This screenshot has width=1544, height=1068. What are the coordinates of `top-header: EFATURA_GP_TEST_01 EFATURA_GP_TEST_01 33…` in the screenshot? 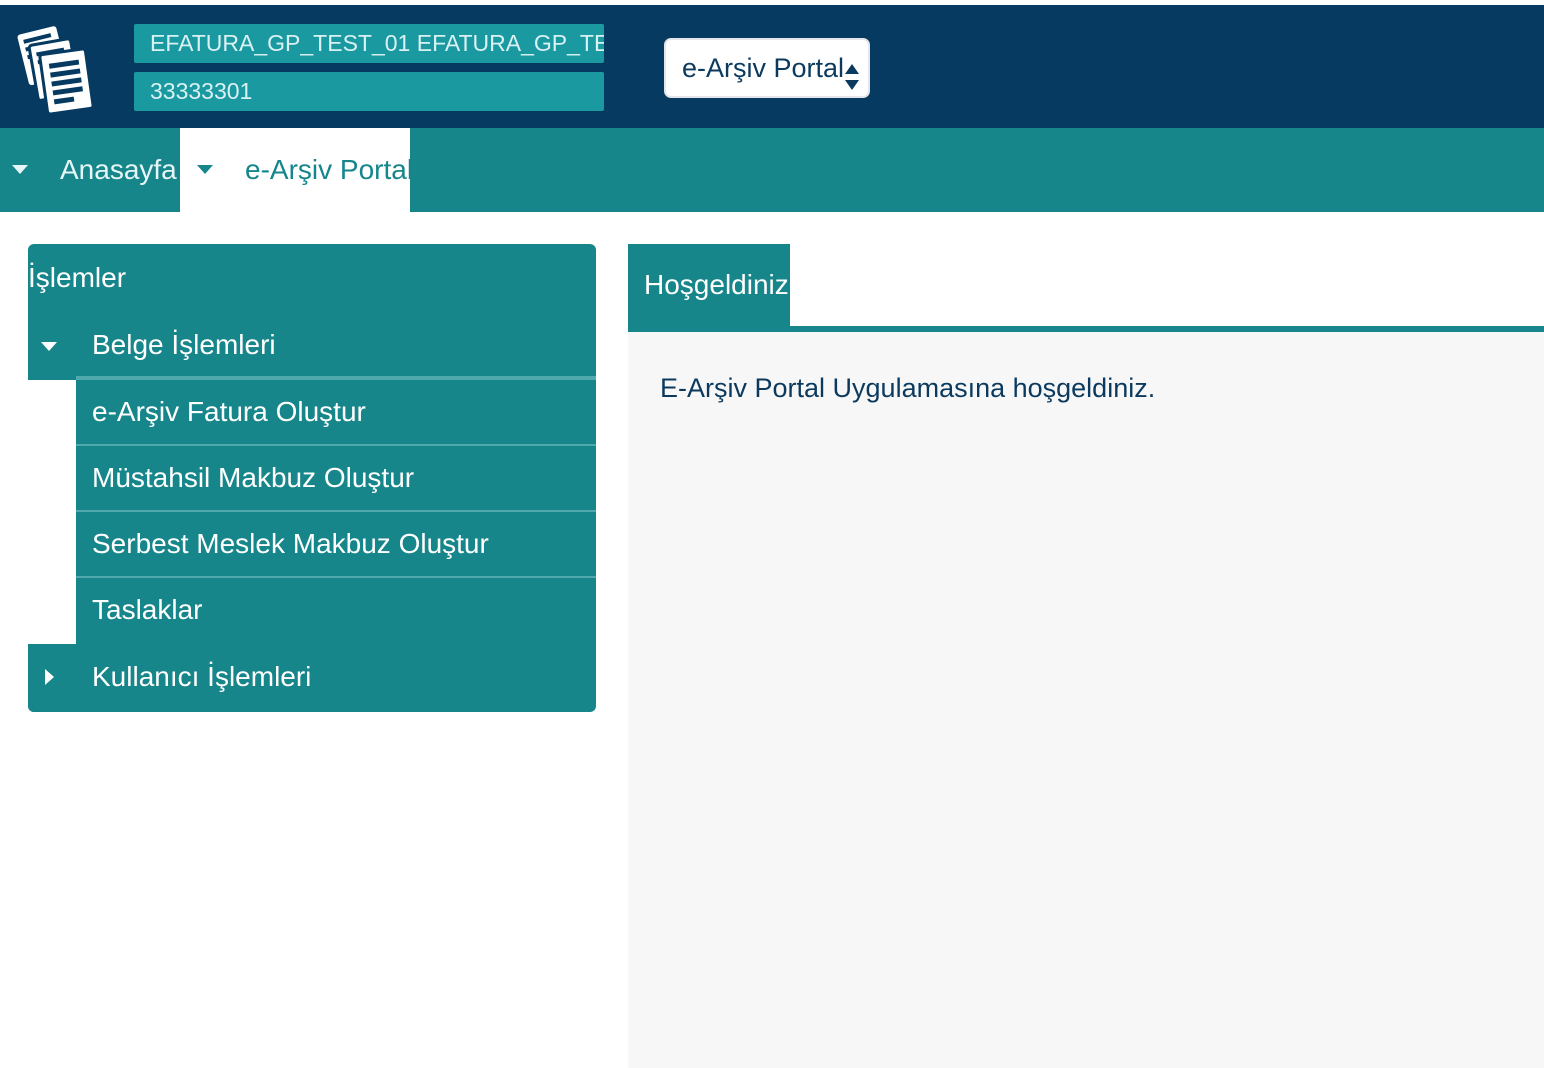 It's located at (772, 64).